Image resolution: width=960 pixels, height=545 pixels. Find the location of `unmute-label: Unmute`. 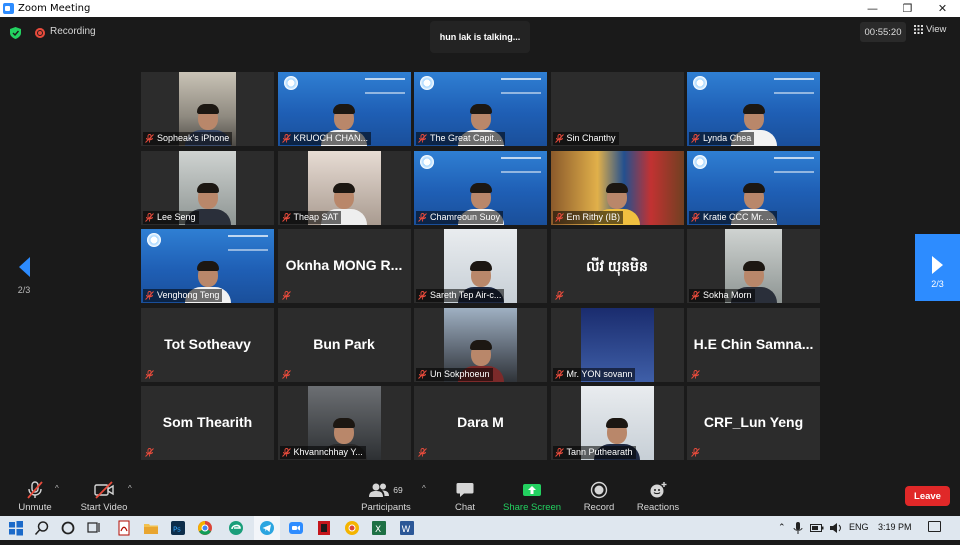

unmute-label: Unmute is located at coordinates (35, 507).